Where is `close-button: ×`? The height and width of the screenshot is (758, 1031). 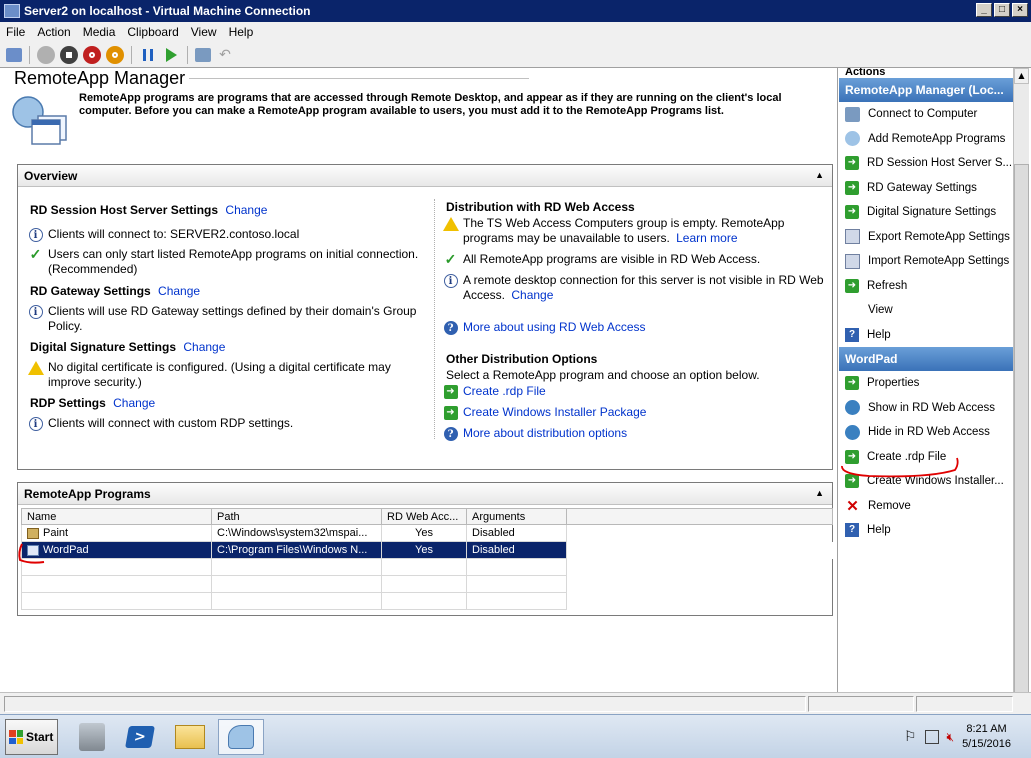 close-button: × is located at coordinates (1020, 10).